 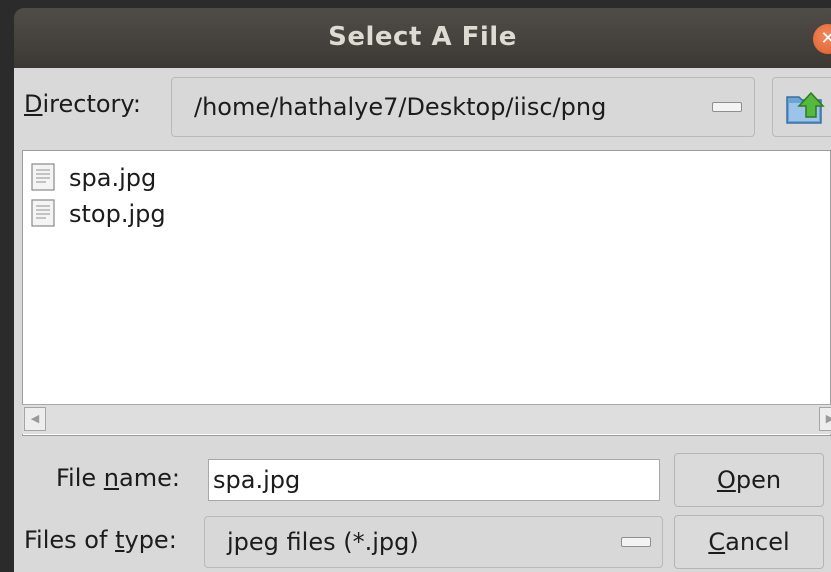 I want to click on cancel-button: Cancel, so click(x=749, y=542).